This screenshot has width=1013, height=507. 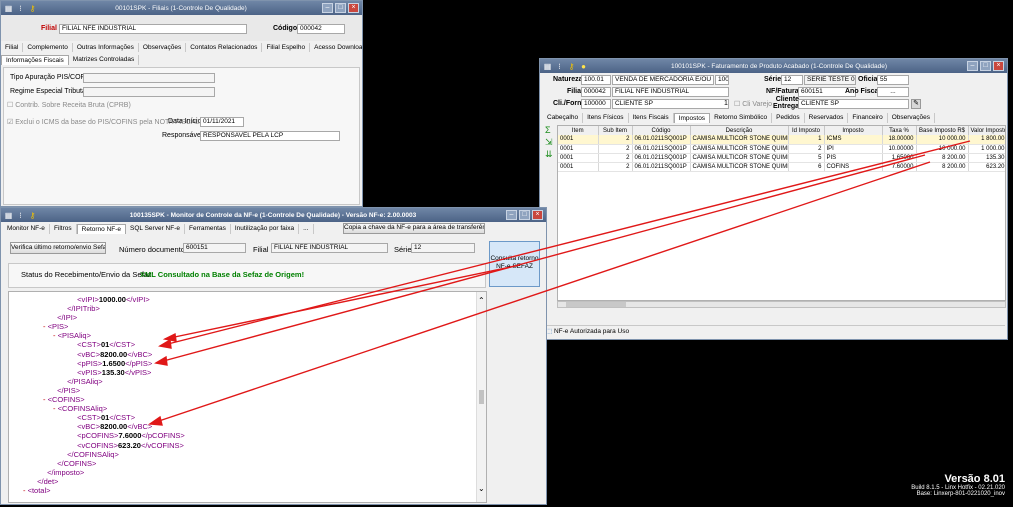 I want to click on cli-desc-field: CLIENTE SP, so click(x=670, y=104).